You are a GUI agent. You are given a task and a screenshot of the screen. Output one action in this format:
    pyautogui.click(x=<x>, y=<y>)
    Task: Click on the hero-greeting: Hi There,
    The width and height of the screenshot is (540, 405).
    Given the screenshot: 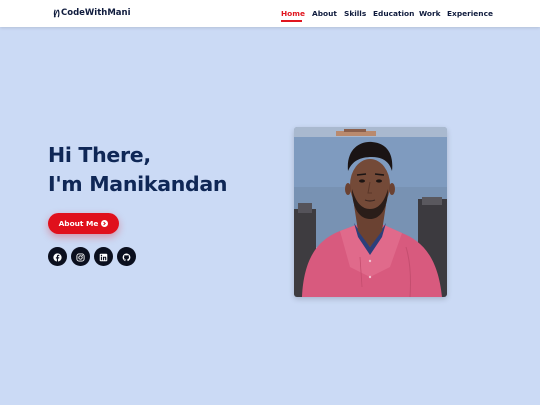 What is the action you would take?
    pyautogui.click(x=99, y=155)
    